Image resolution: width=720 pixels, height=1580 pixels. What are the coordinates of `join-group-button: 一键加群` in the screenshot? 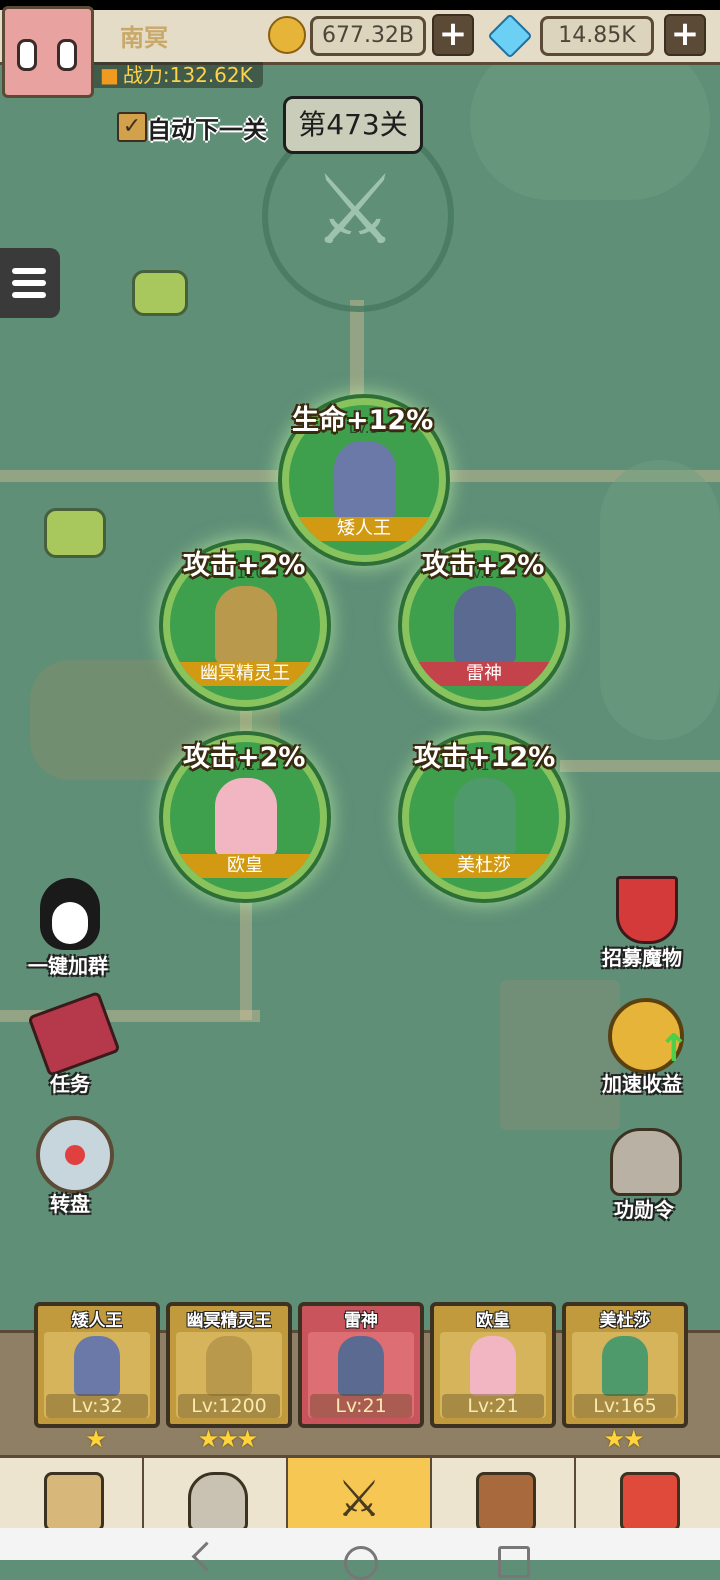 It's located at (72, 928).